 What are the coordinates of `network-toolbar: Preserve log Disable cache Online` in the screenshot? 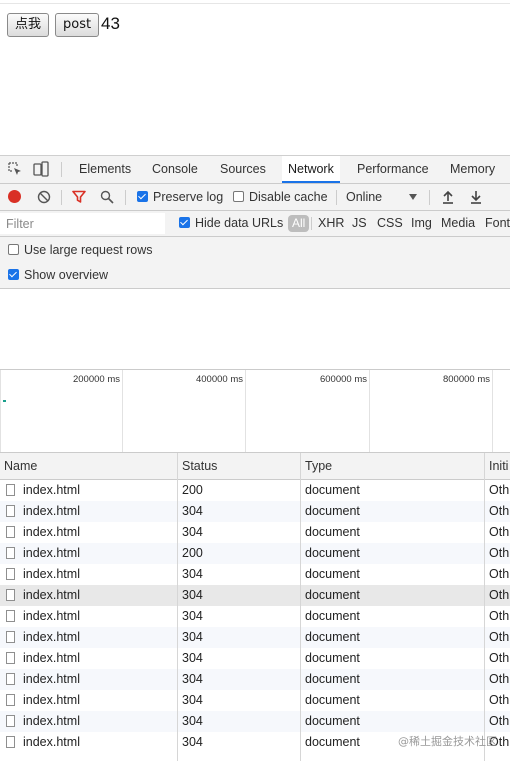 It's located at (255, 197).